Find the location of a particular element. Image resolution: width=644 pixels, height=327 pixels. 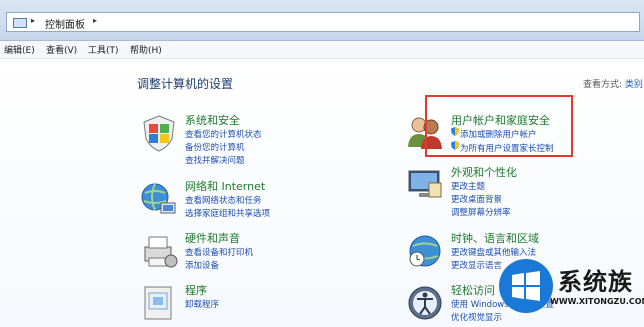

shield-flag-icon is located at coordinates (159, 133).